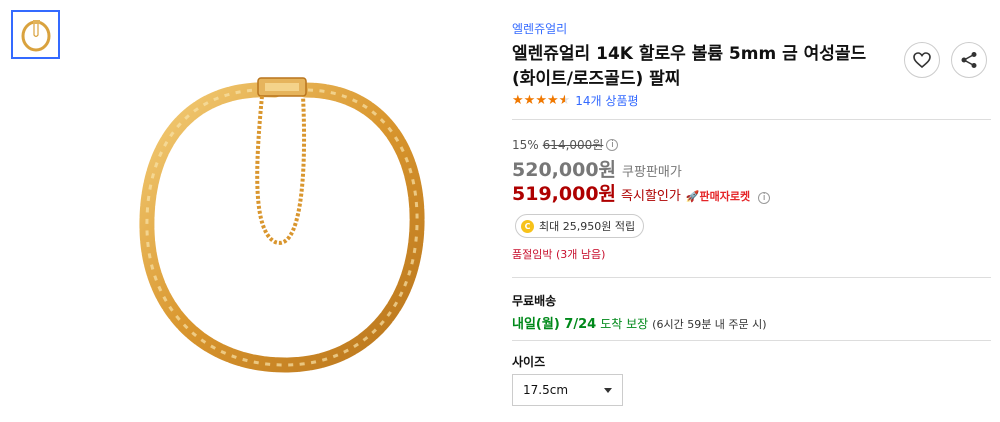 This screenshot has height=422, width=1000. What do you see at coordinates (587, 226) in the screenshot?
I see `cashback-label: 최대 25,950원 적립` at bounding box center [587, 226].